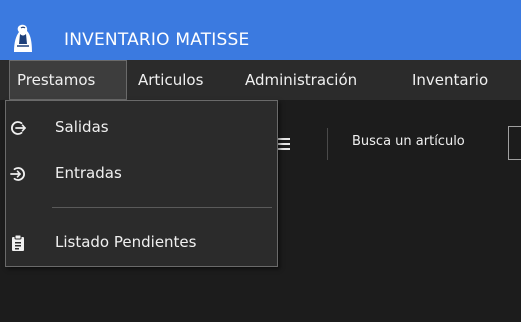 This screenshot has height=322, width=521. What do you see at coordinates (141, 175) in the screenshot?
I see `menu-item-entradas: Entradas` at bounding box center [141, 175].